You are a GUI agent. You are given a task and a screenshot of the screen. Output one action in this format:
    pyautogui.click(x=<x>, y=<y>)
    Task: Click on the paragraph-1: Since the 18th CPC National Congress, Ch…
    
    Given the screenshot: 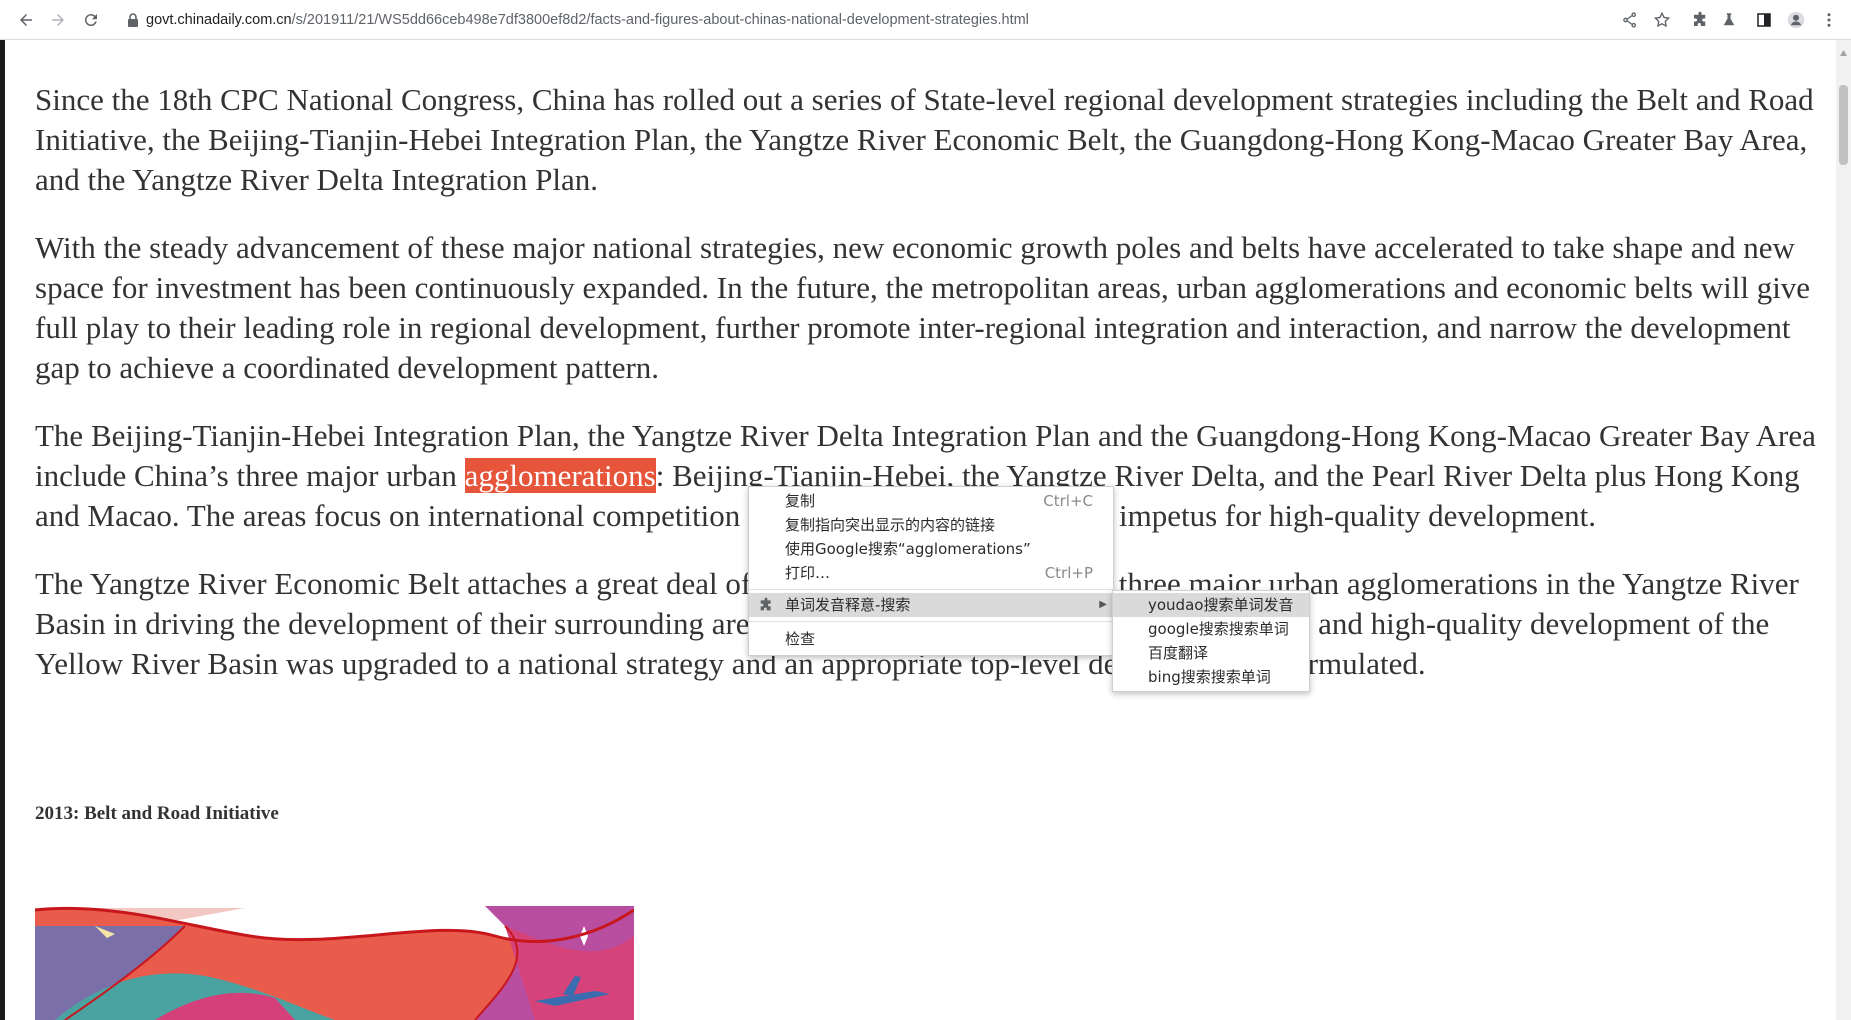 What is the action you would take?
    pyautogui.click(x=924, y=139)
    